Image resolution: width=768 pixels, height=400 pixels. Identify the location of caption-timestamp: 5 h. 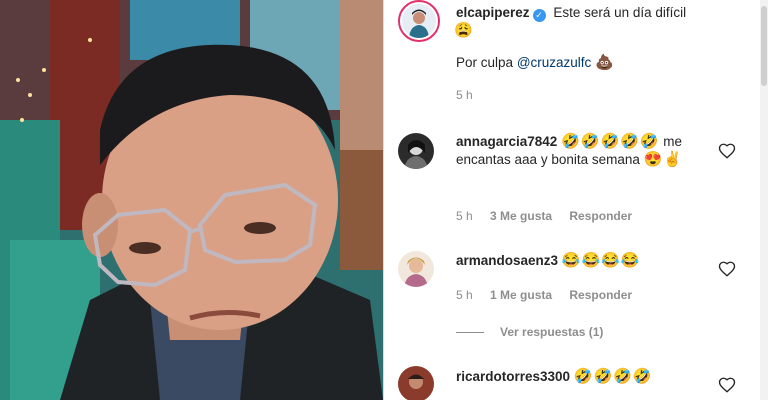
(606, 95).